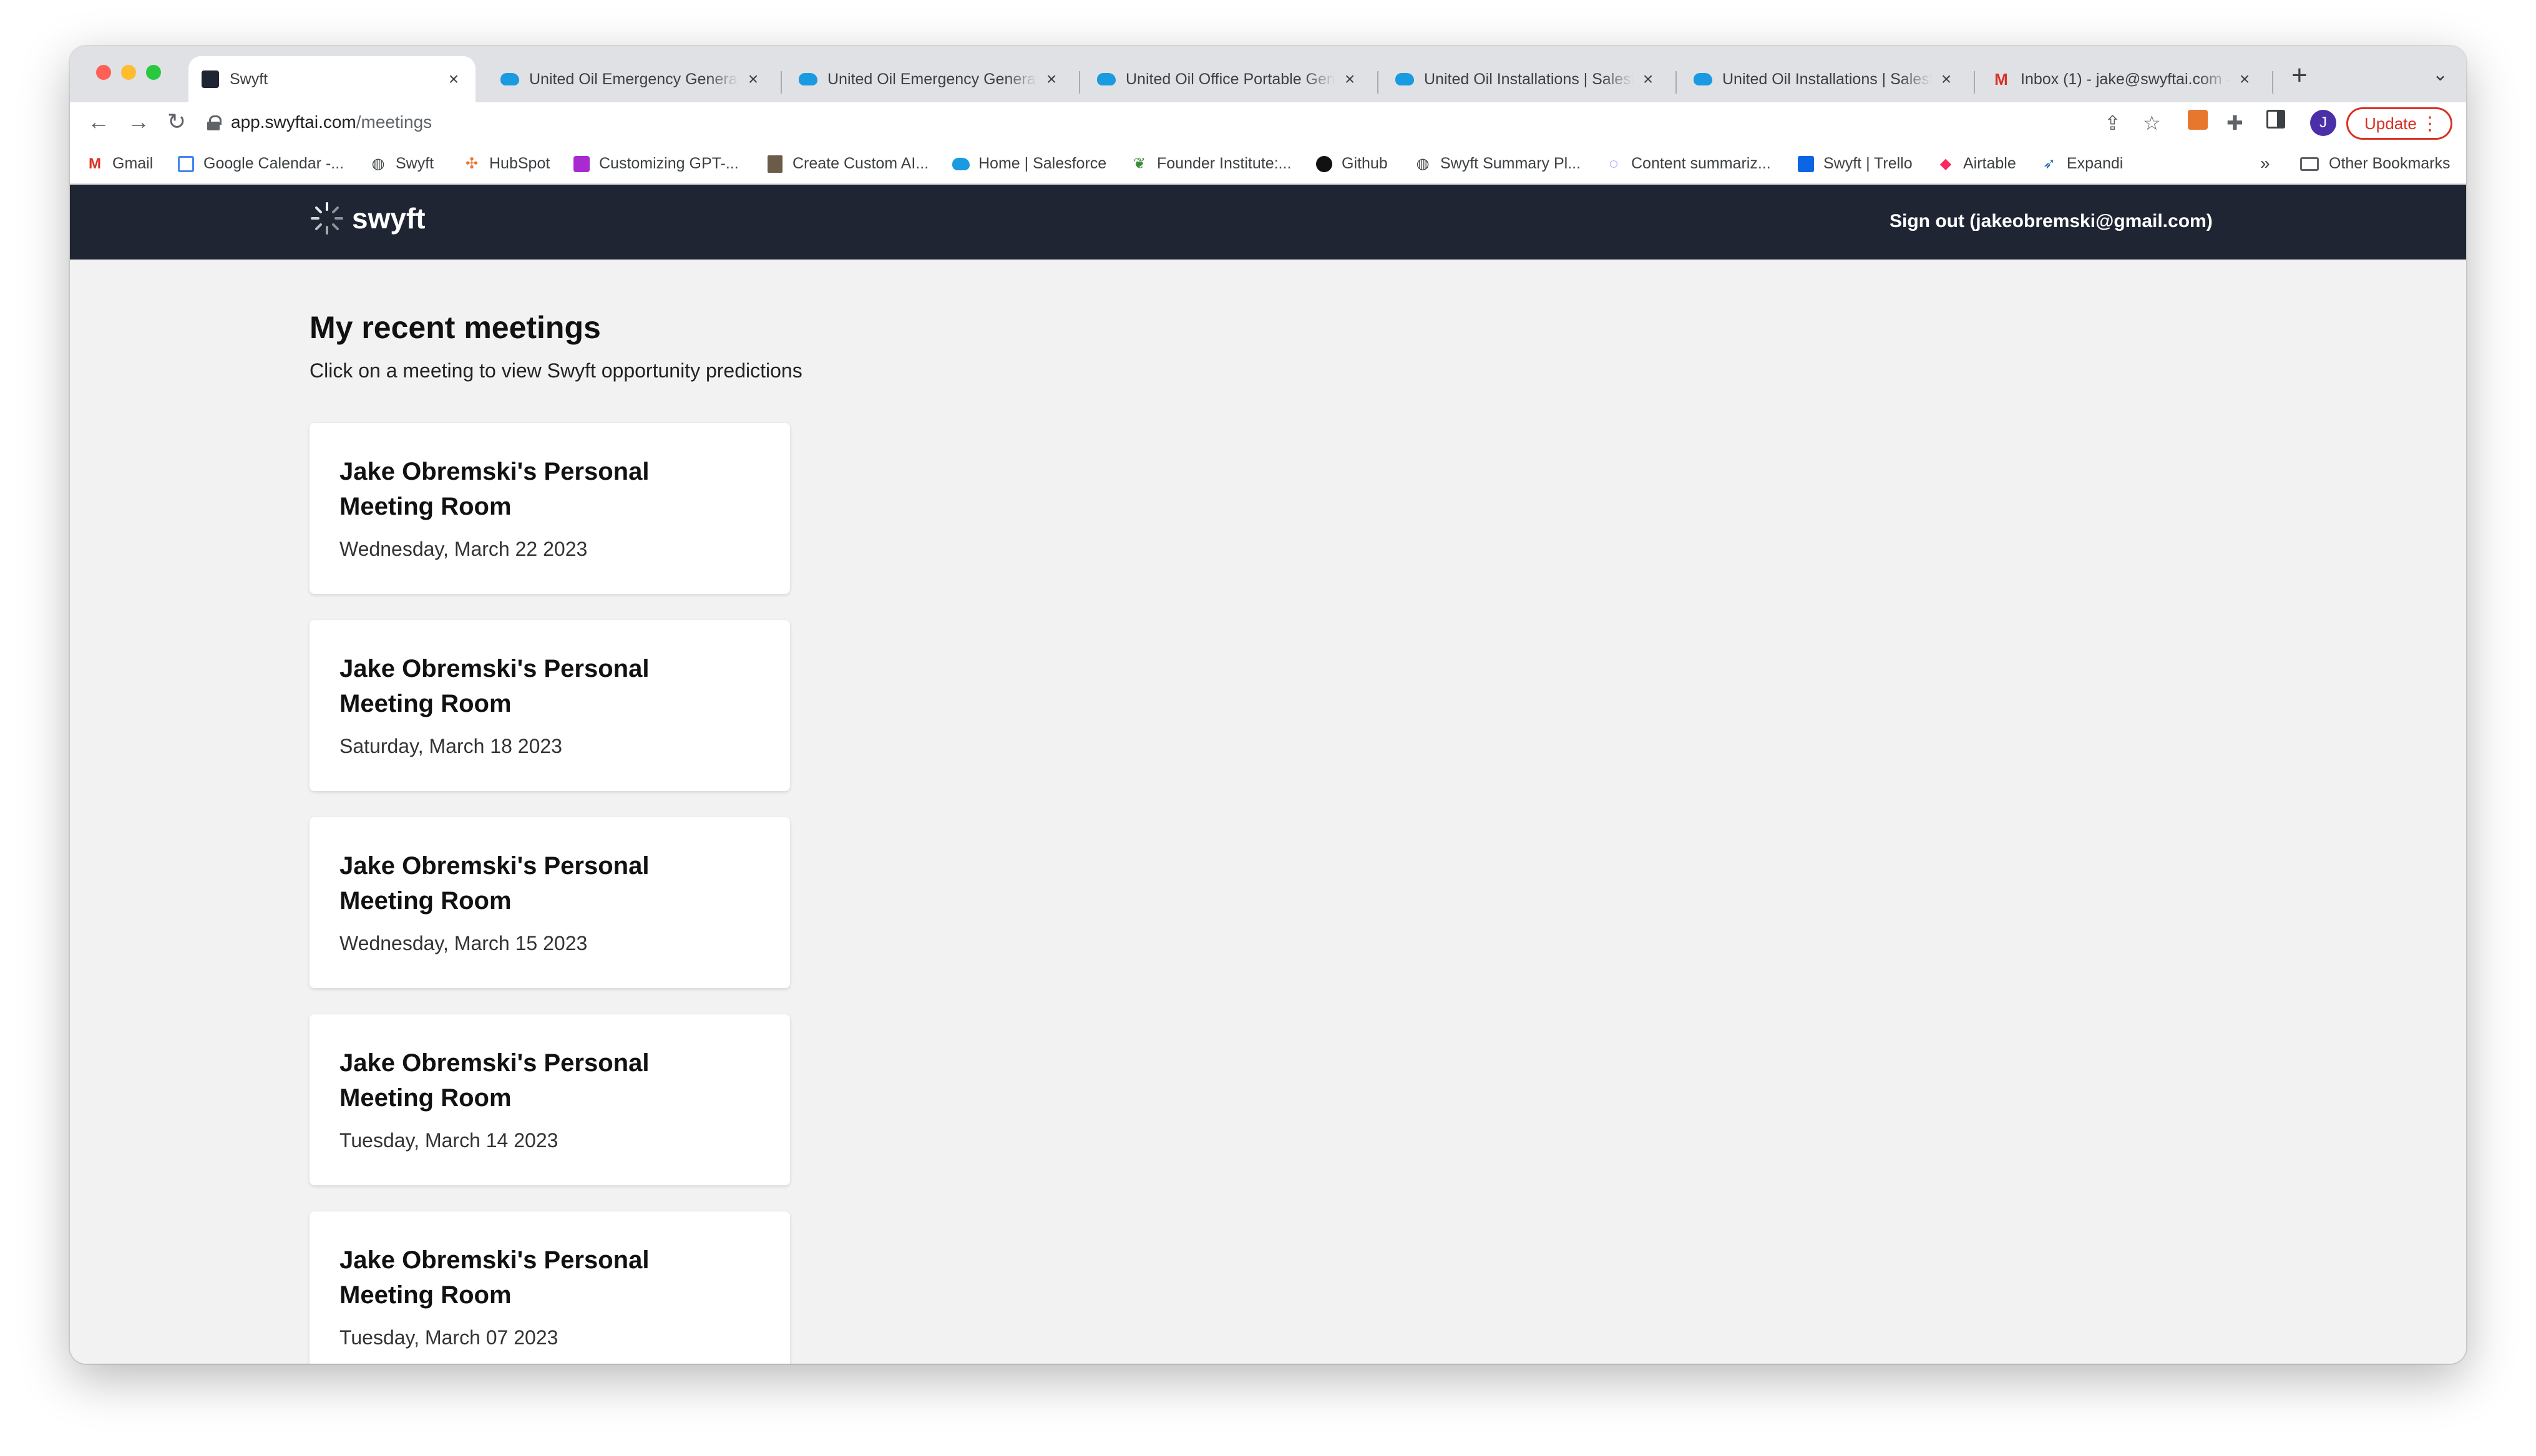 The height and width of the screenshot is (1456, 2536). I want to click on bookmark-github: Github, so click(1351, 164).